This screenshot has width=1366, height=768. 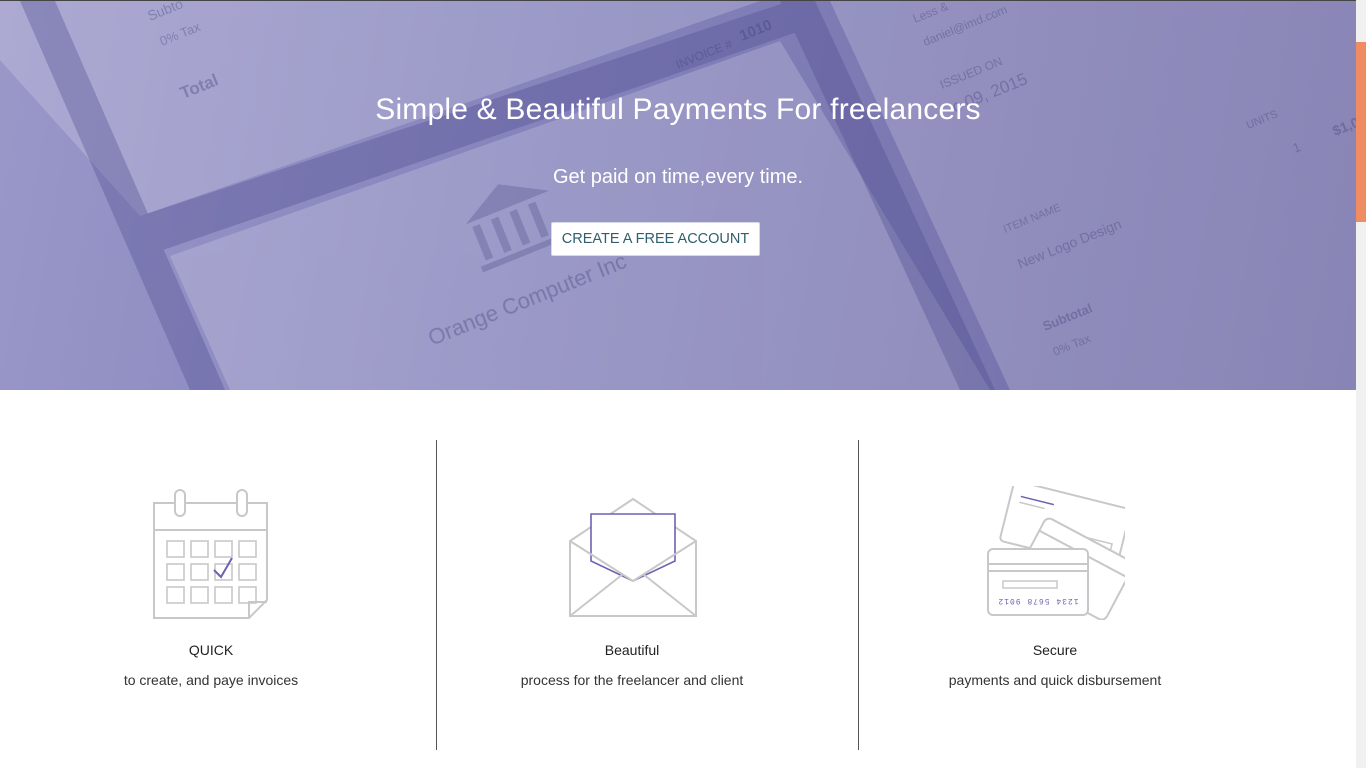 I want to click on feature-description: to create, and paye invoices, so click(x=211, y=680).